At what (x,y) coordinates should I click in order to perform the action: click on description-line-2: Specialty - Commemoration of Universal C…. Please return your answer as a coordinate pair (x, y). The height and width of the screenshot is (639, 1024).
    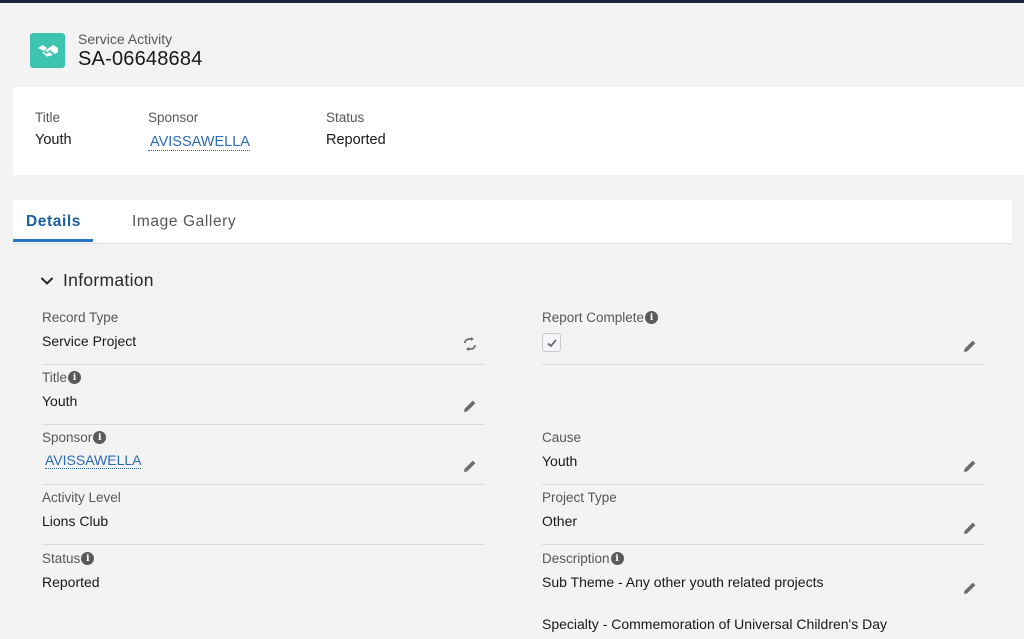
    Looking at the image, I should click on (715, 624).